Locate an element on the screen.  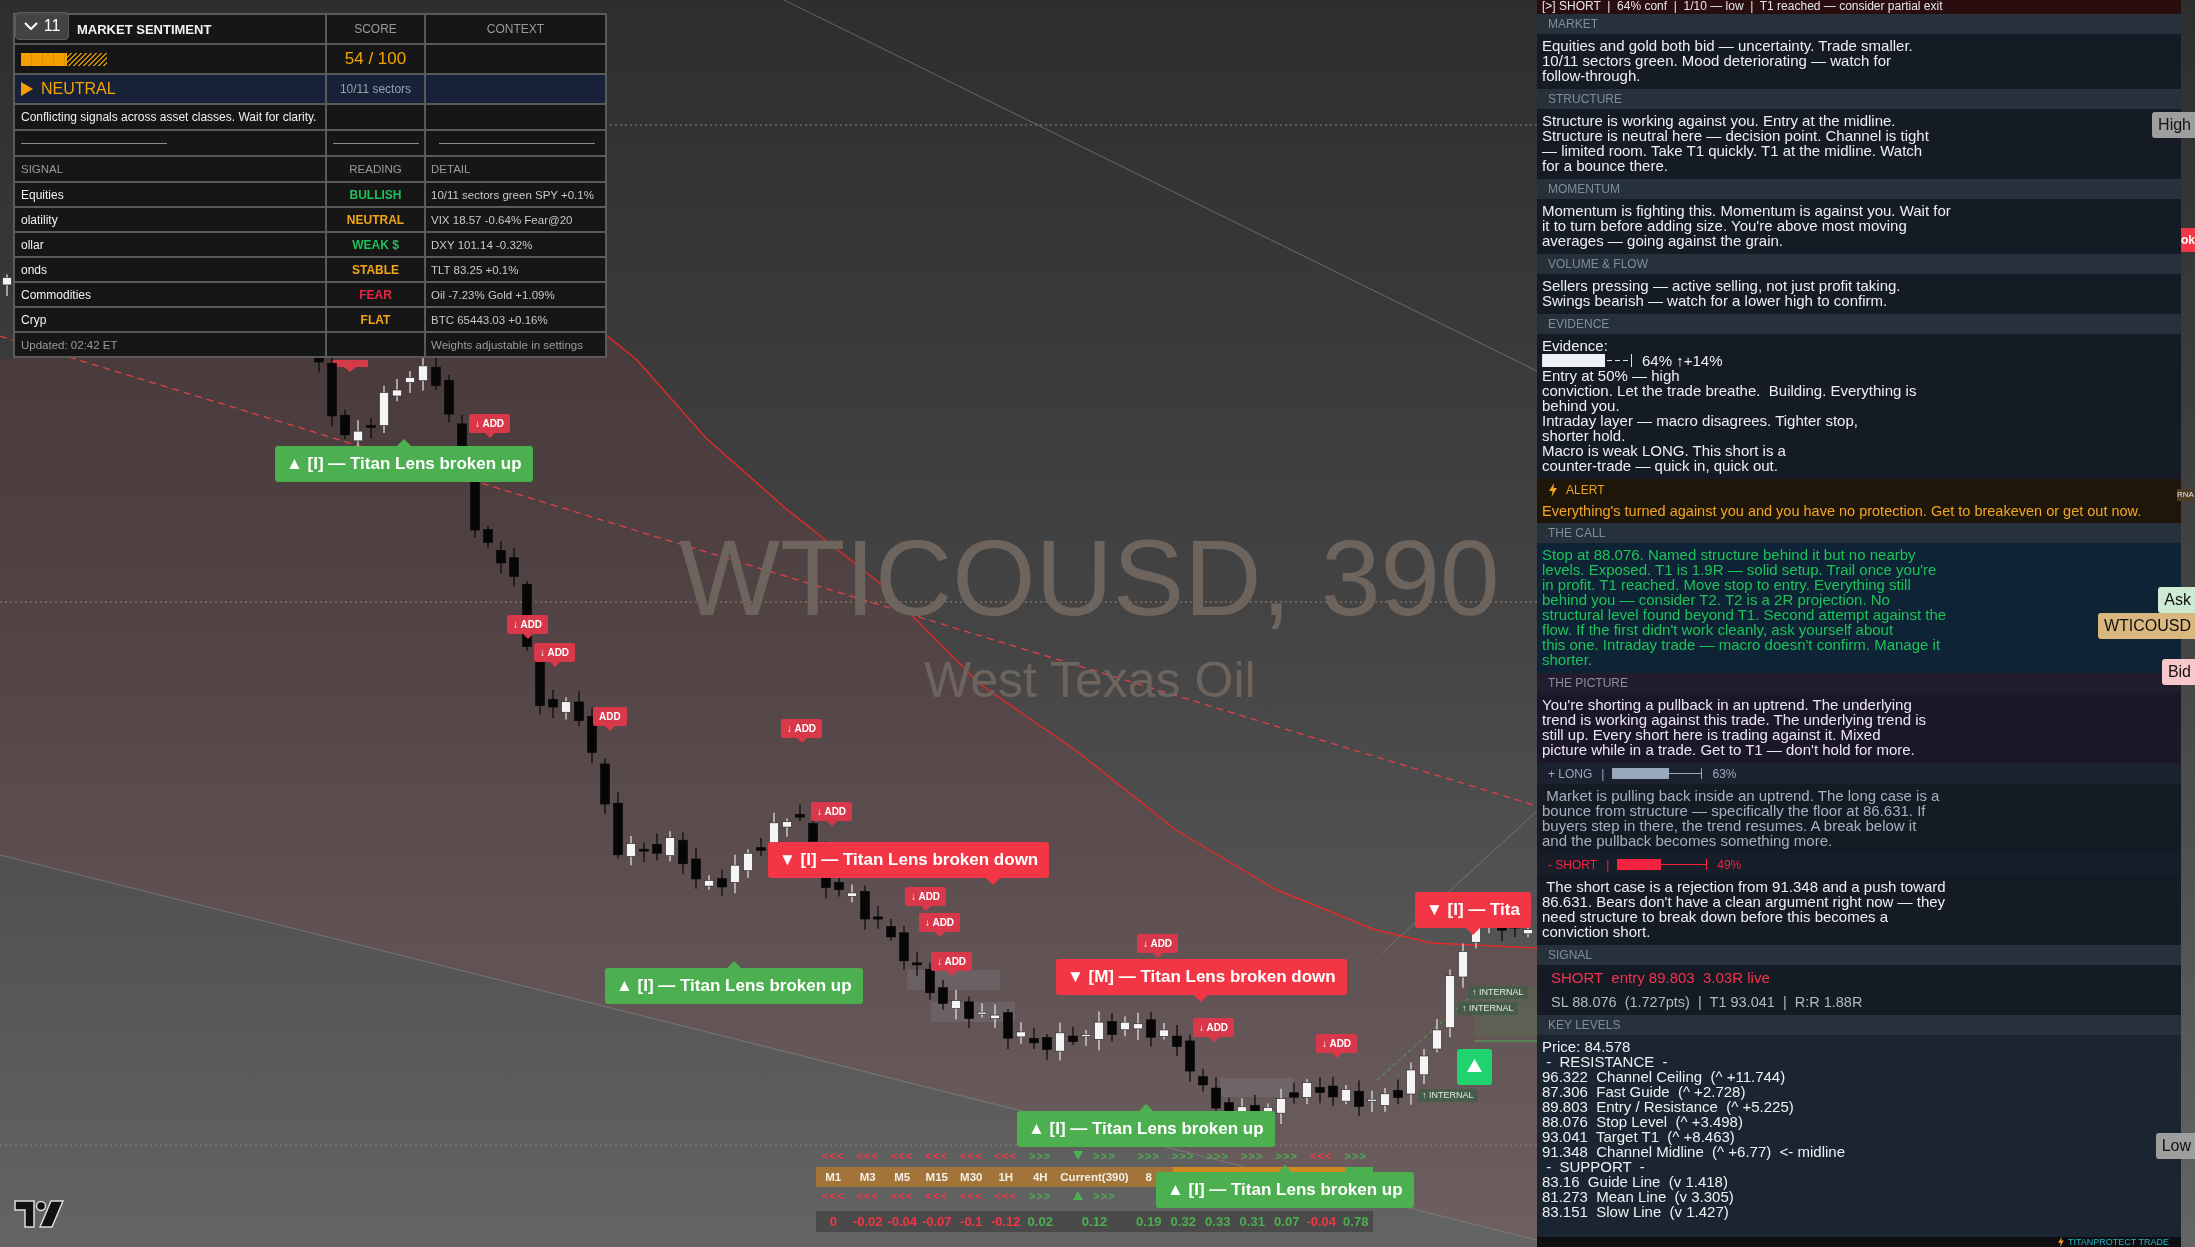
signal-detail: SL 88.076 (1.727pts) | T1 93.041 | R:R 1.88R is located at coordinates (1706, 1002).